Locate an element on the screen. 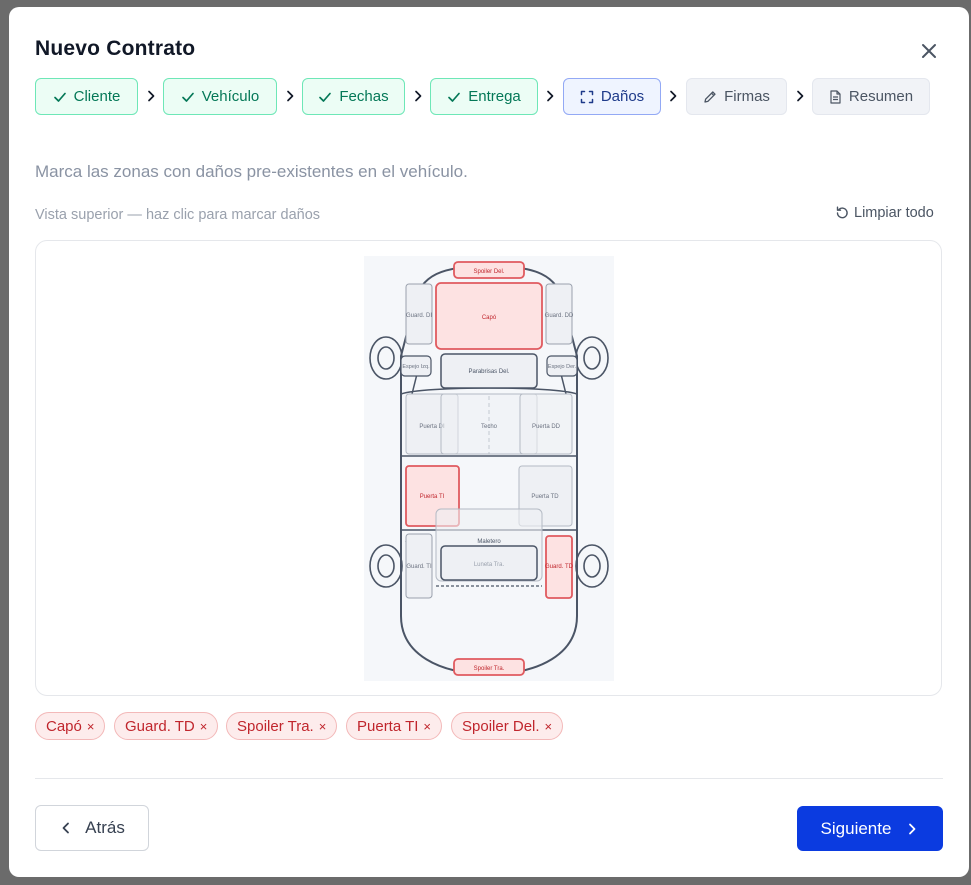 This screenshot has width=971, height=885. zone-label: Spoiler Tra. is located at coordinates (489, 669).